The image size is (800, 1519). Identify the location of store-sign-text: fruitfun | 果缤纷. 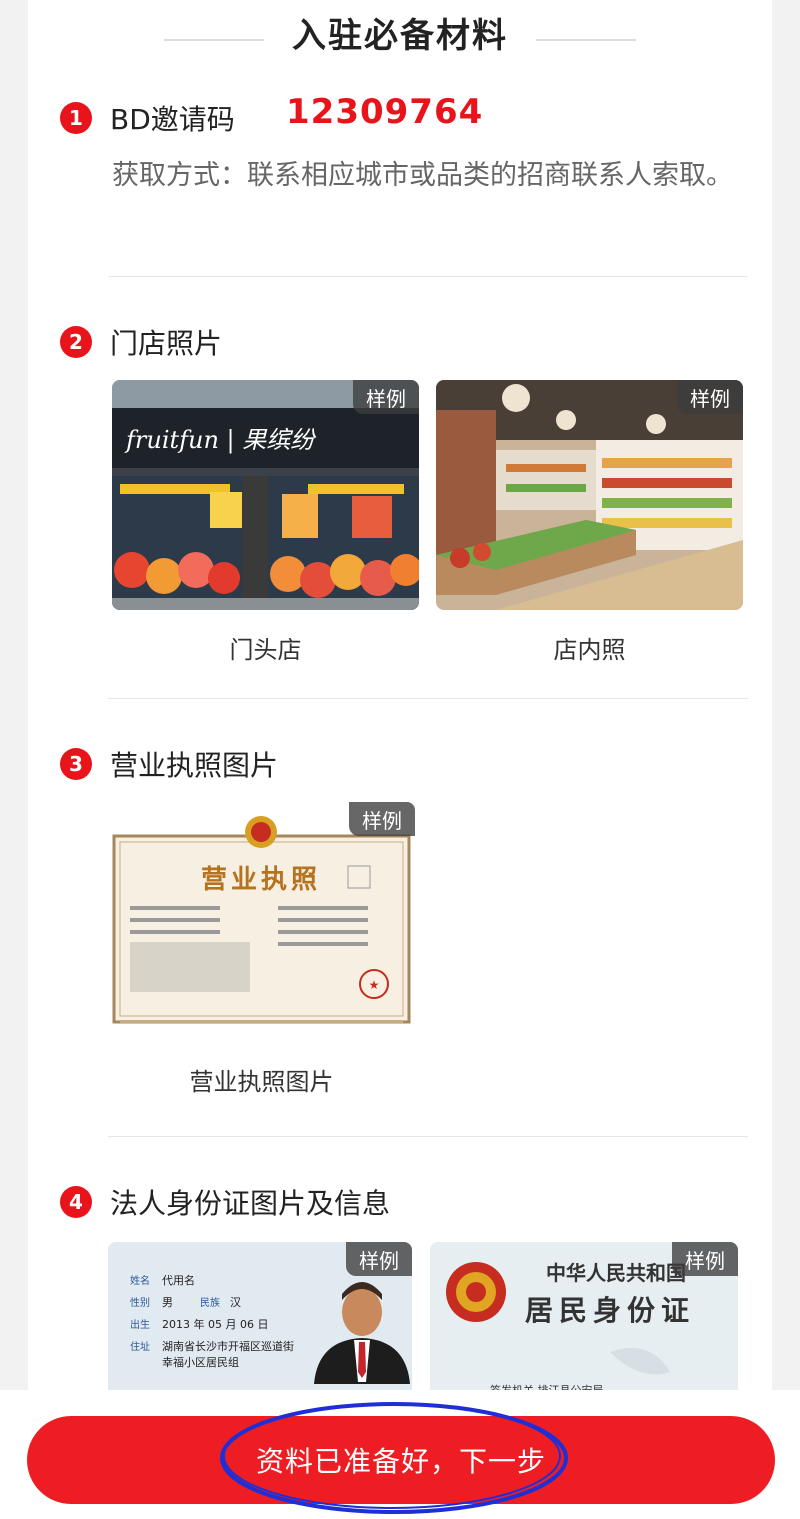
(220, 440).